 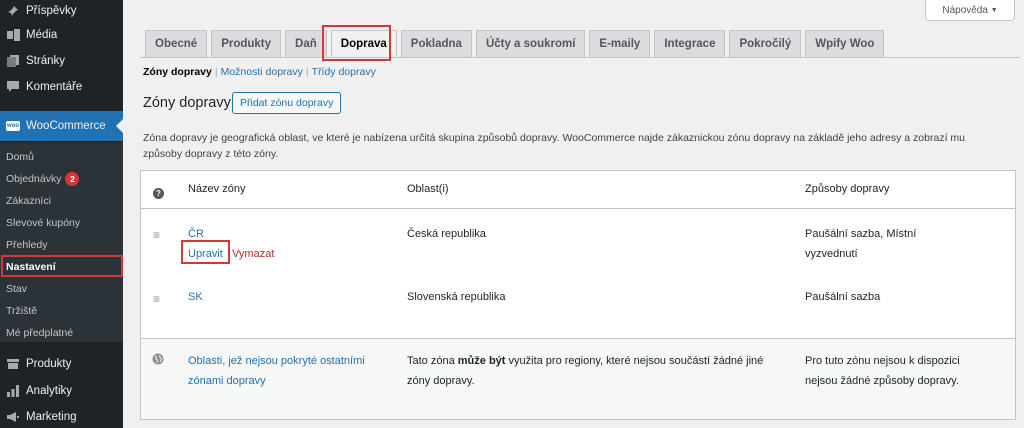 I want to click on column-header-name: Název zóny, so click(x=217, y=189).